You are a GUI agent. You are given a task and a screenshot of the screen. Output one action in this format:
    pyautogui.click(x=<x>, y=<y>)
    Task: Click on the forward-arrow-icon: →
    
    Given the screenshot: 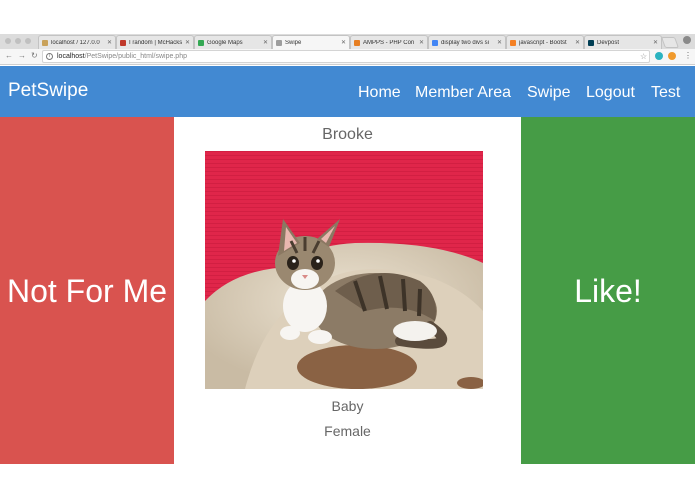 What is the action you would take?
    pyautogui.click(x=22, y=56)
    